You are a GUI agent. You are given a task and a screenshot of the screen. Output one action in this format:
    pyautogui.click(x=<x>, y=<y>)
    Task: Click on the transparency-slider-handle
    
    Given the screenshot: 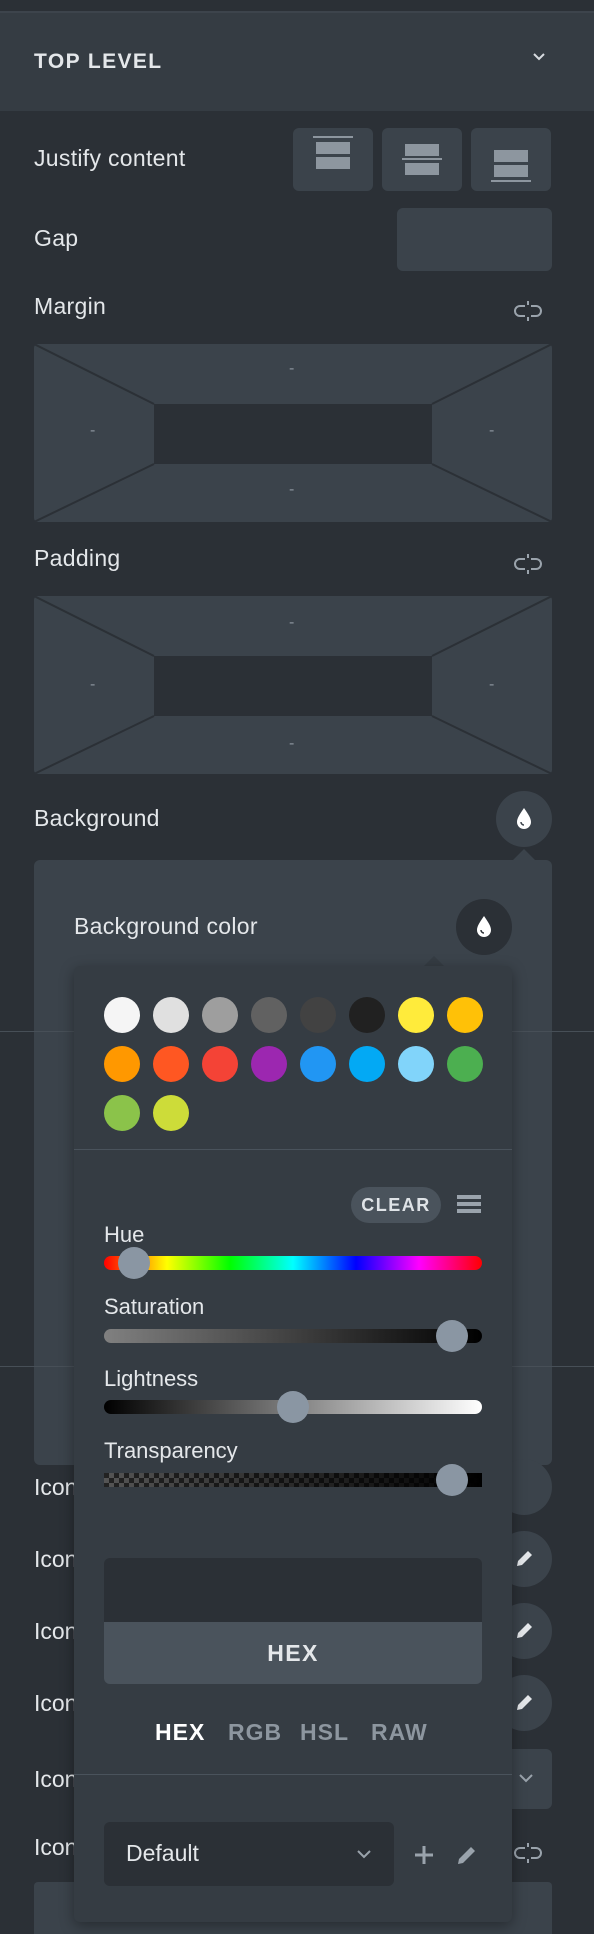 What is the action you would take?
    pyautogui.click(x=452, y=1480)
    